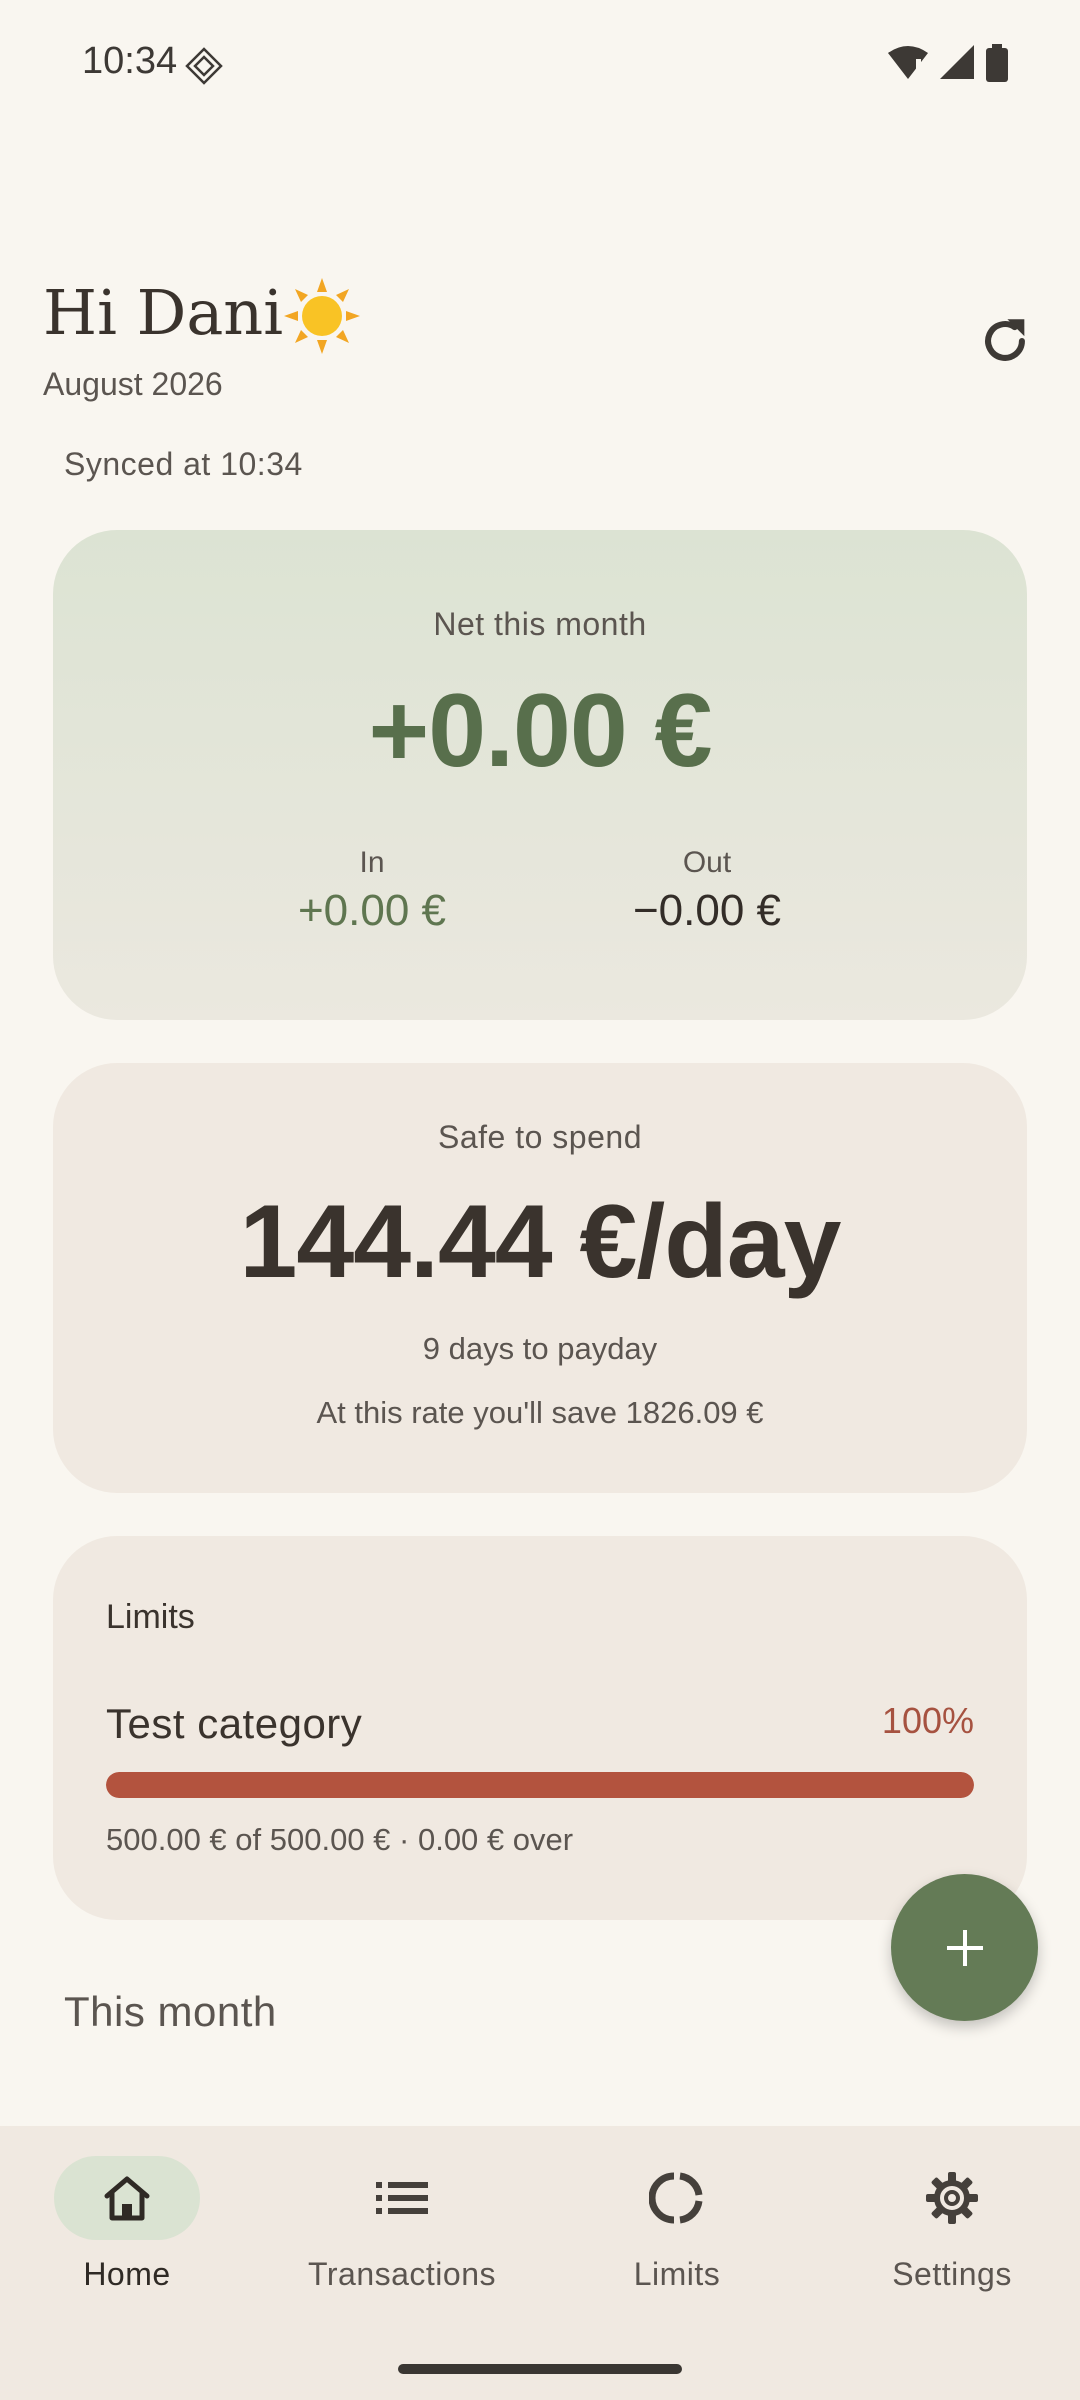 Image resolution: width=1080 pixels, height=2400 pixels. What do you see at coordinates (234, 1723) in the screenshot?
I see `limit-category-name: Test category` at bounding box center [234, 1723].